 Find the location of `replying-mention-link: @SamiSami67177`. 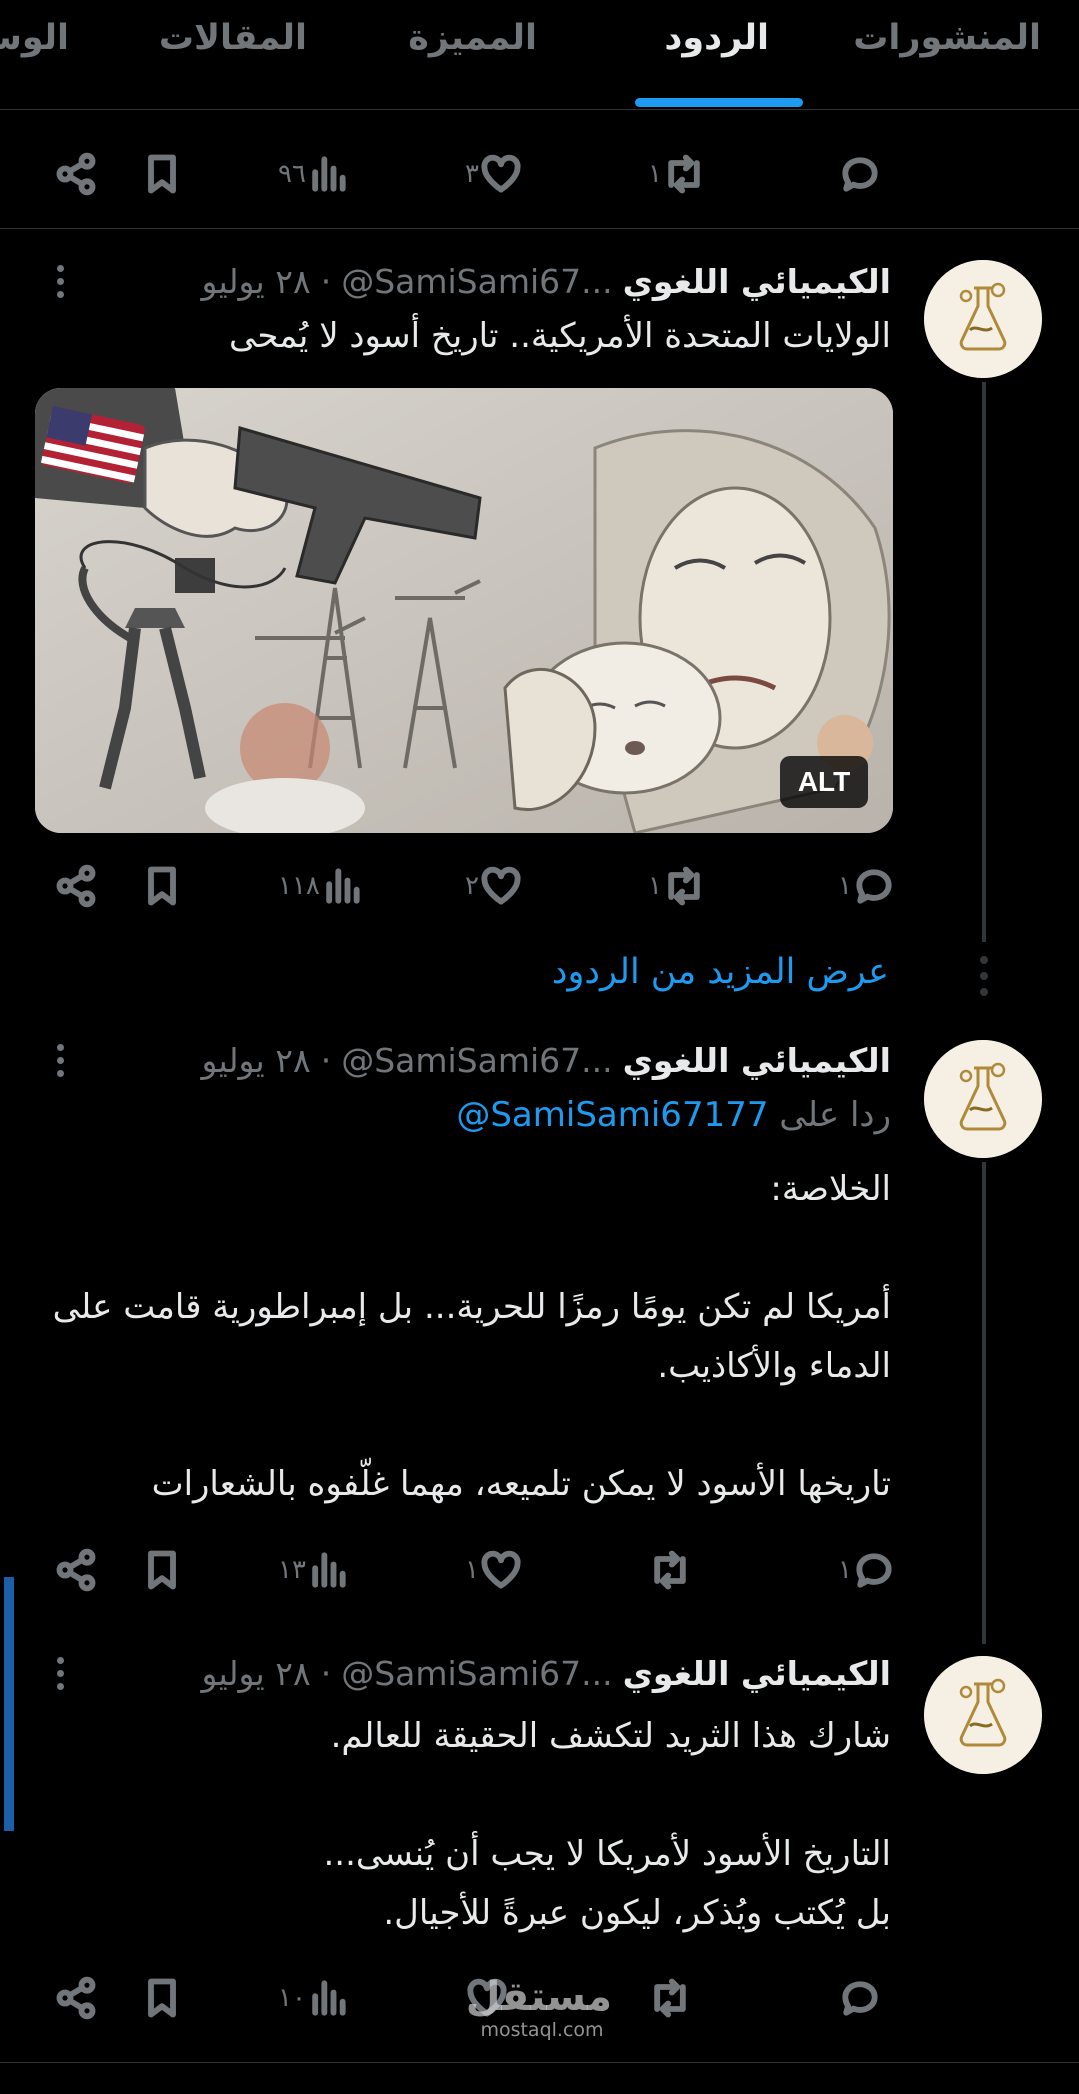

replying-mention-link: @SamiSami67177 is located at coordinates (612, 1115).